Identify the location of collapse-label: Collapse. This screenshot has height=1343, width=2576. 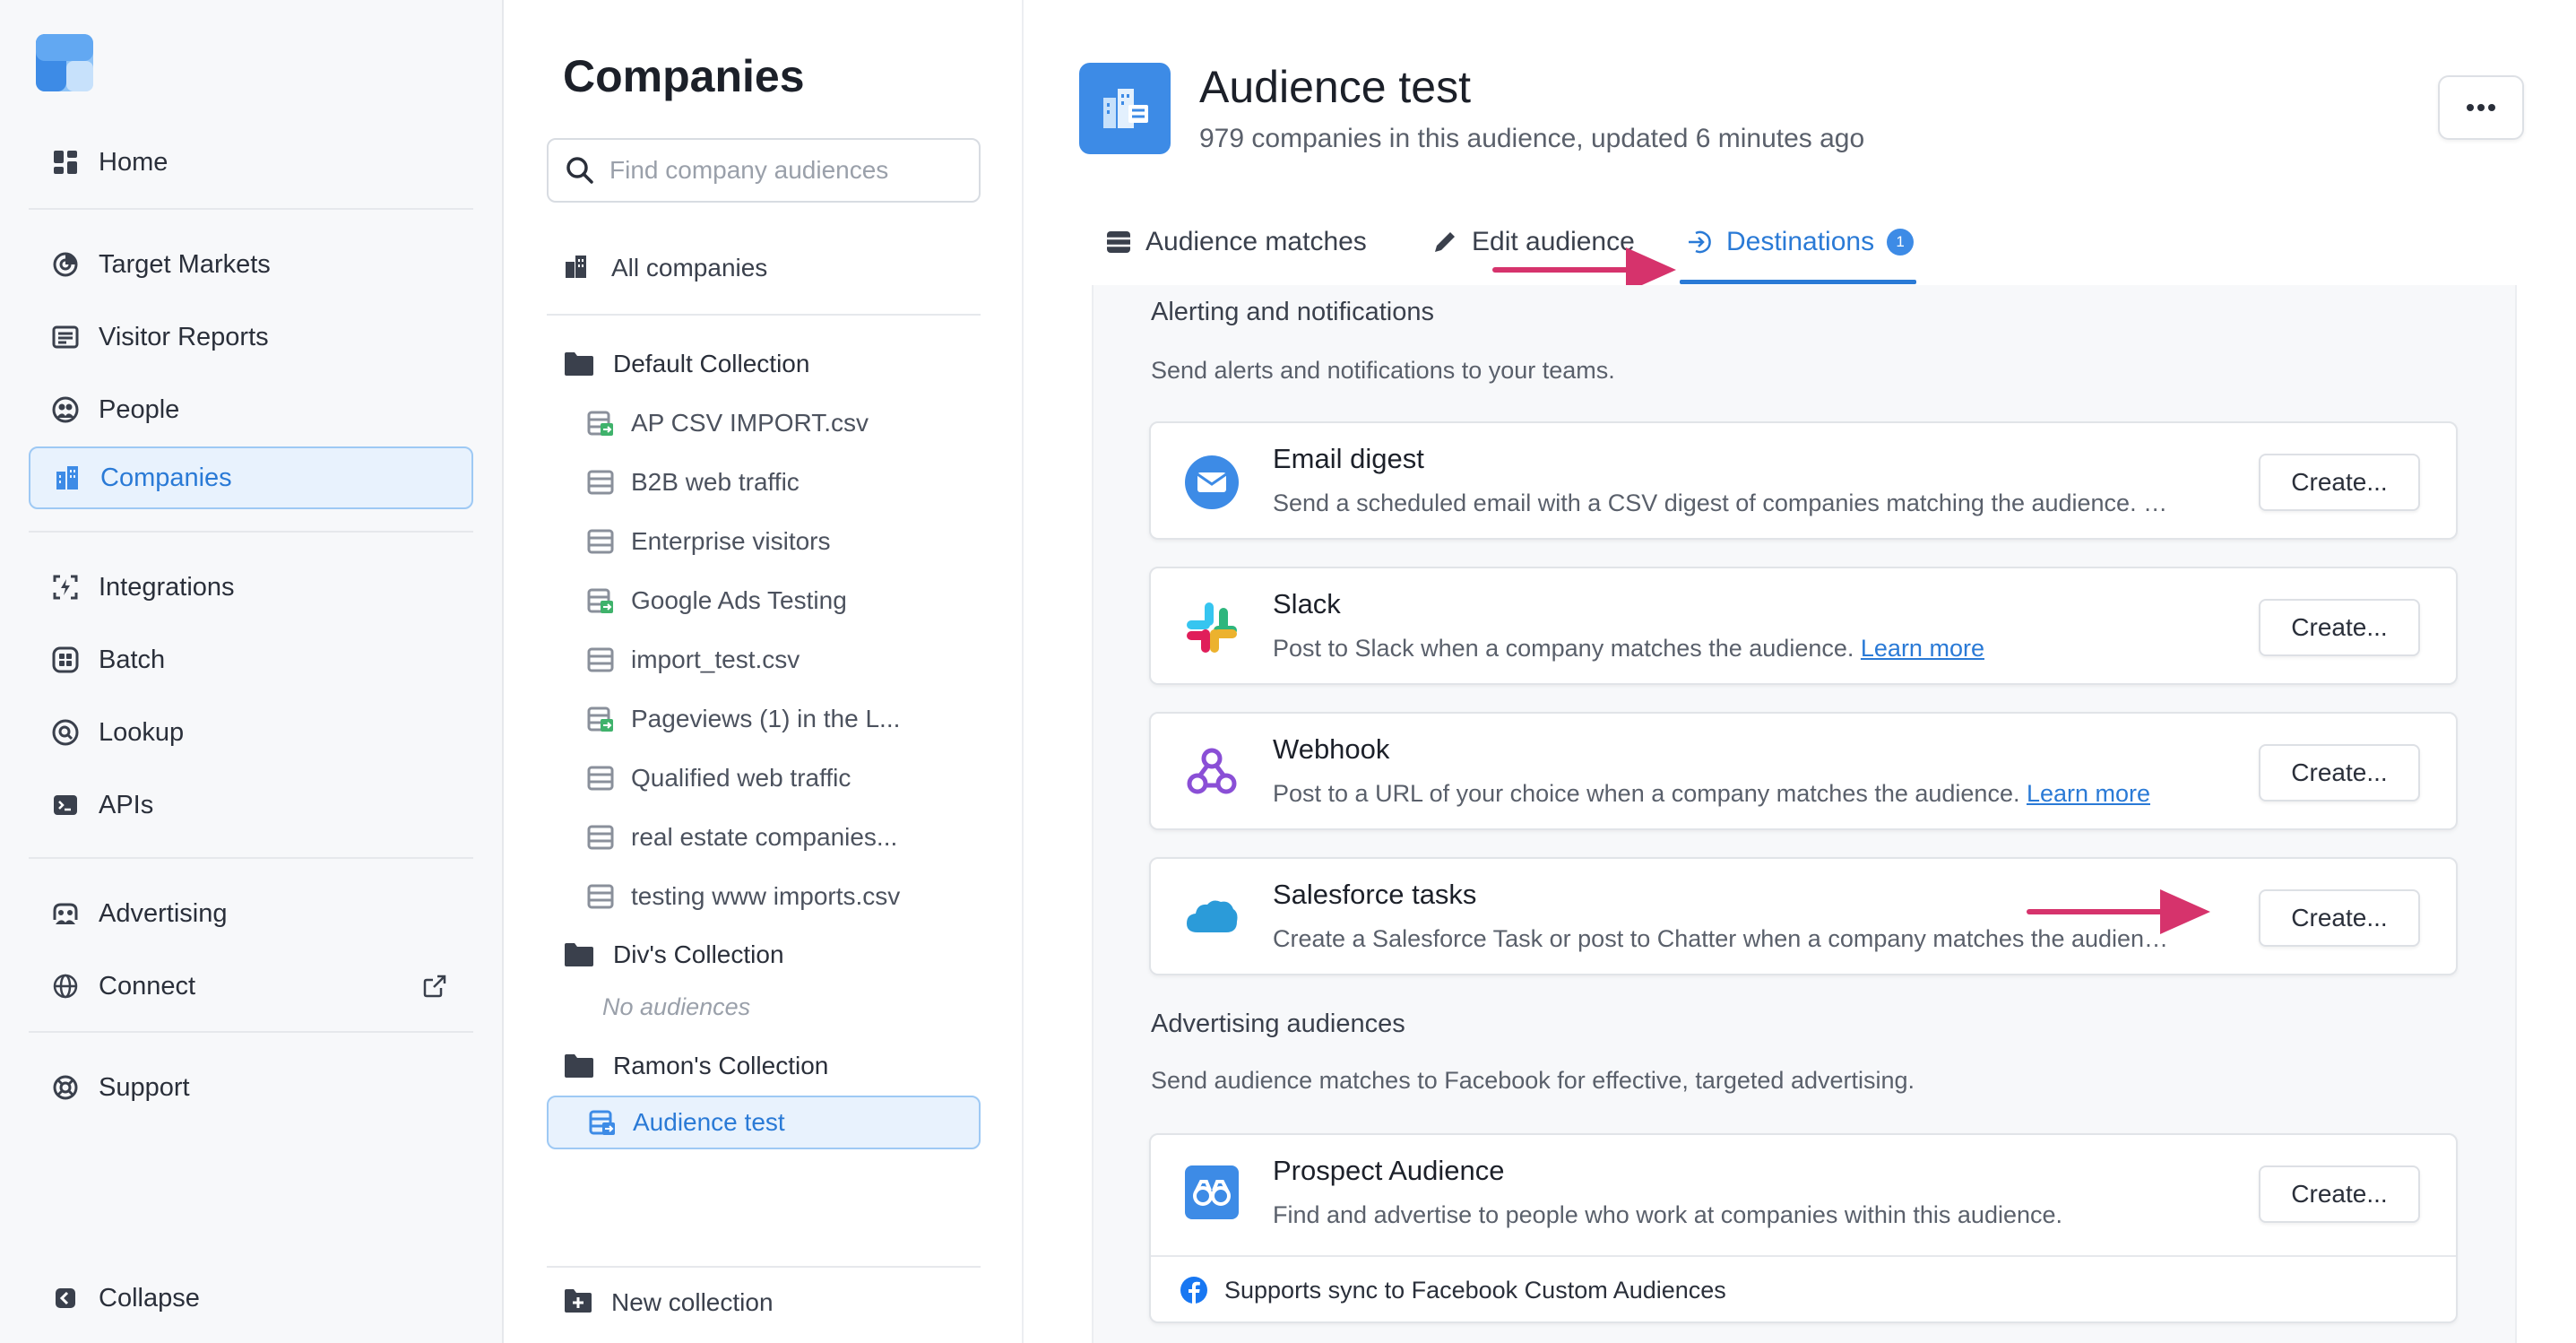
(149, 1298).